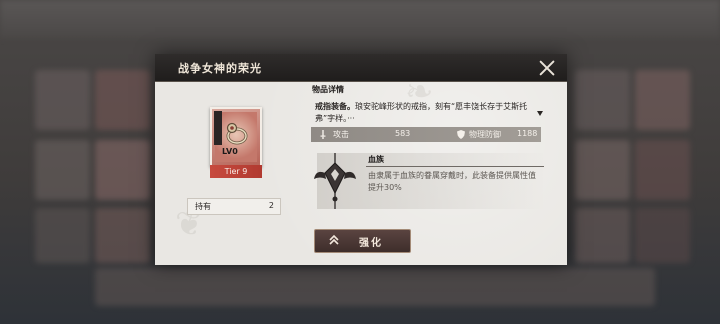 Image resolution: width=720 pixels, height=324 pixels. I want to click on owned-count: 2, so click(271, 205).